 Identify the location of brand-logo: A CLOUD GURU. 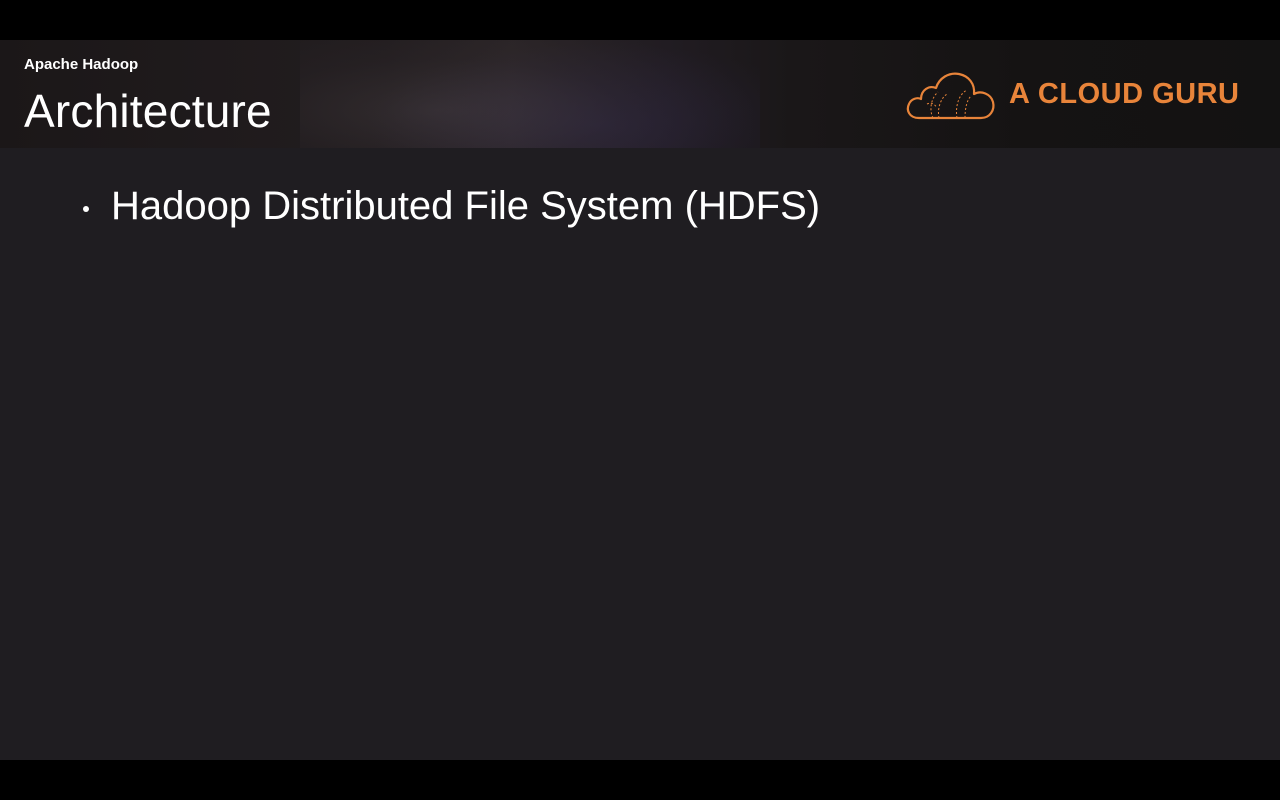
(1075, 94).